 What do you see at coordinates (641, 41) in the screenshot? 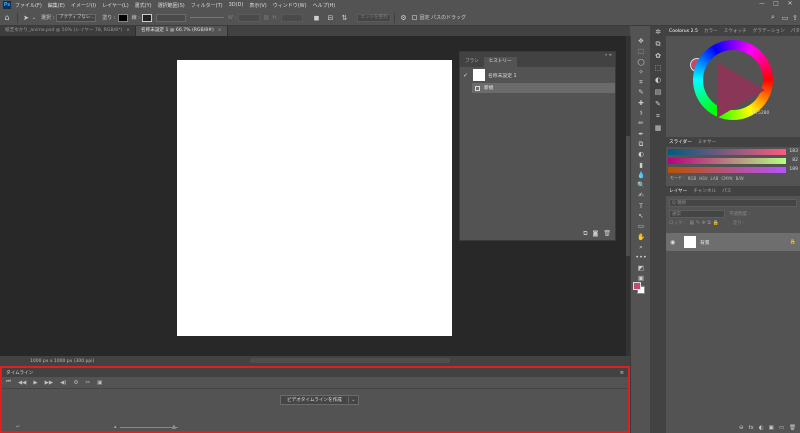
I see `move-icon: ✥` at bounding box center [641, 41].